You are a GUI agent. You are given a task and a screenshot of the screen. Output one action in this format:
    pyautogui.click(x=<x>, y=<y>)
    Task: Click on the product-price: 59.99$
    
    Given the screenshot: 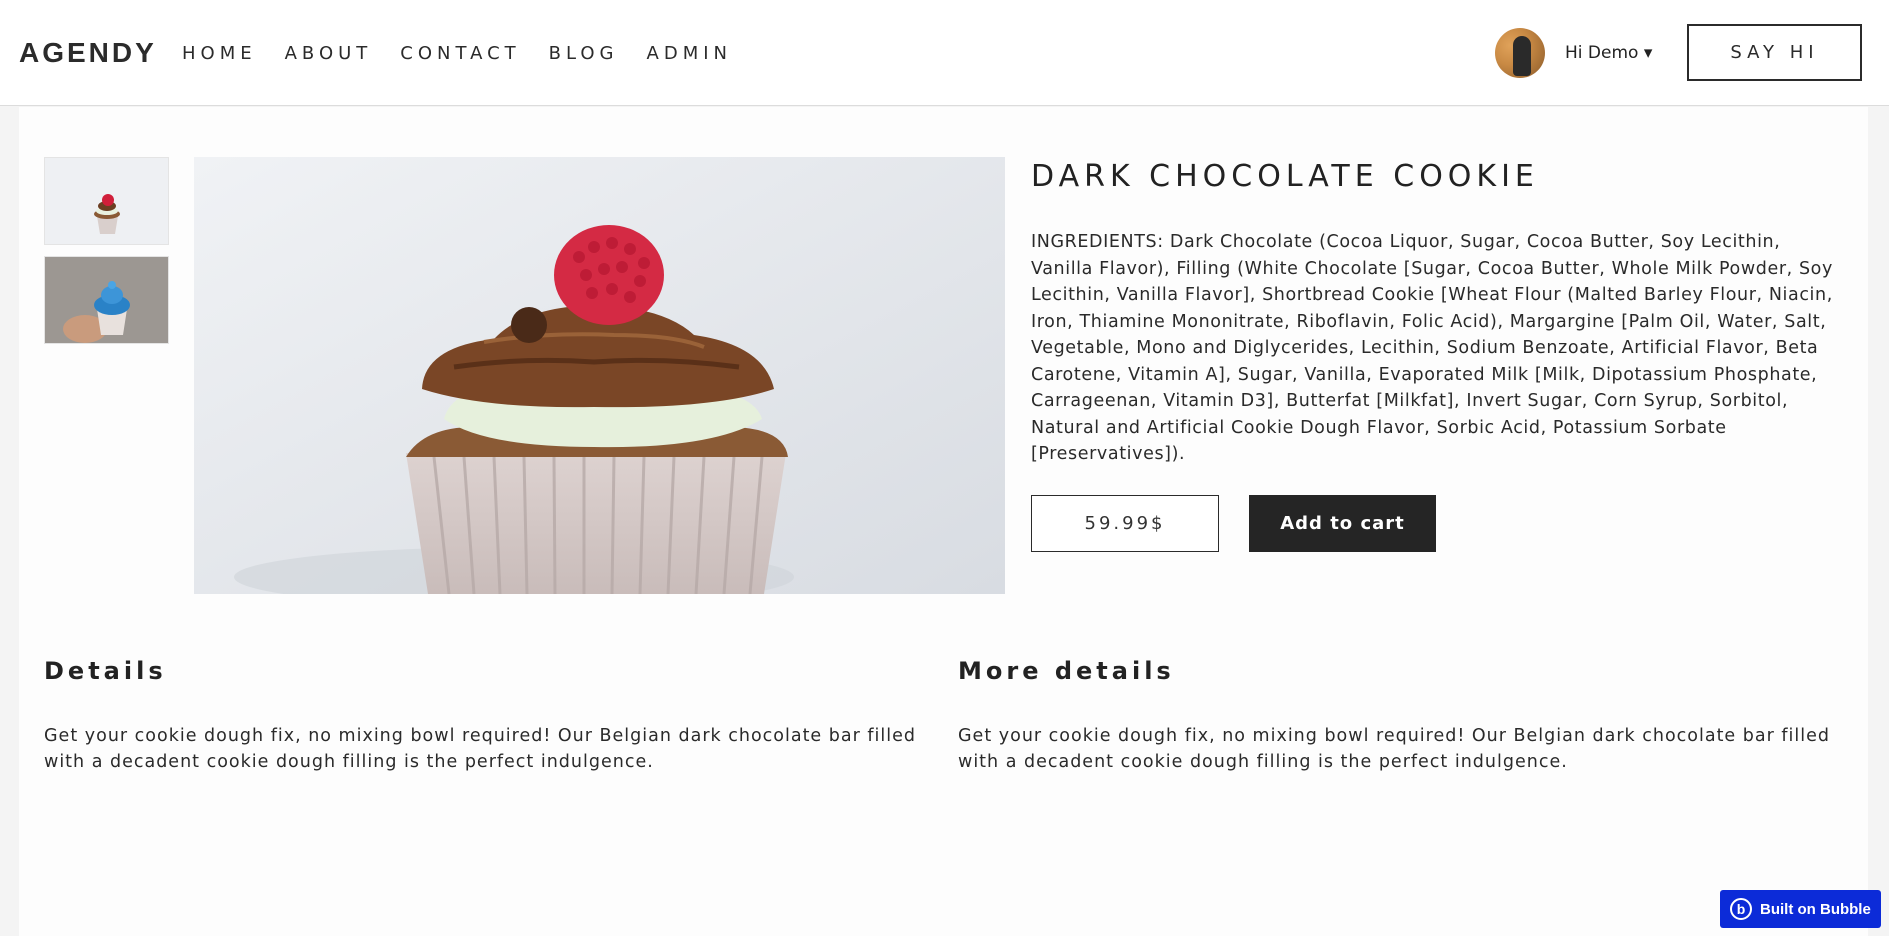 What is the action you would take?
    pyautogui.click(x=1125, y=523)
    